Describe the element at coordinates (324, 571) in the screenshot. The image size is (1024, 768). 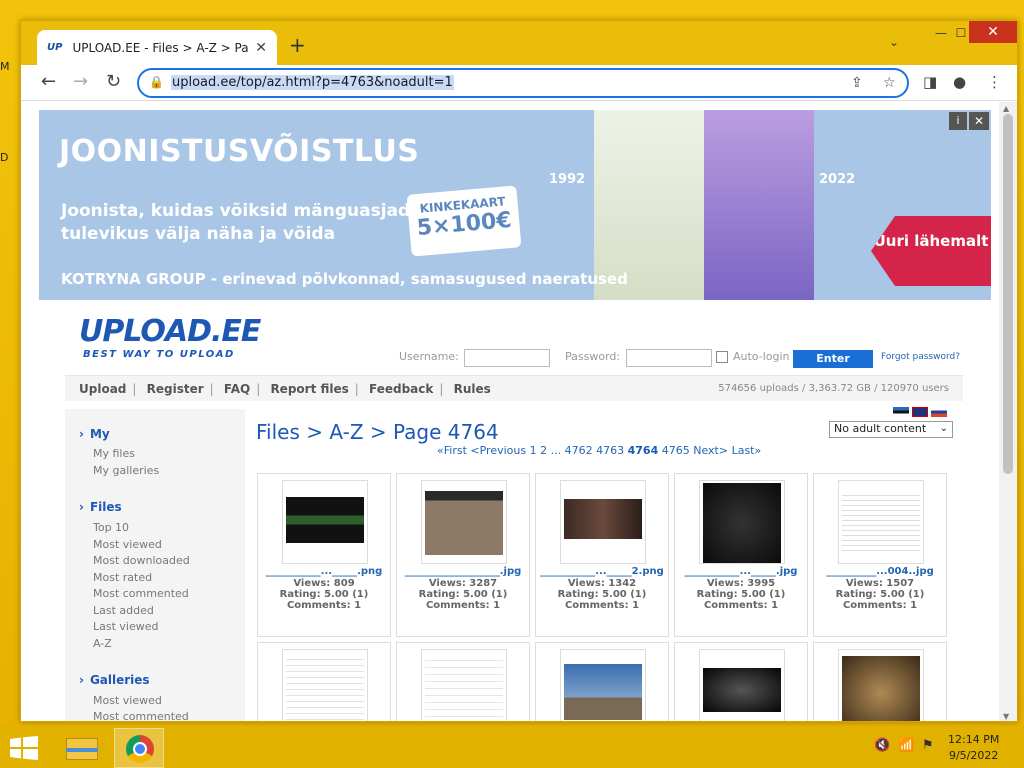
I see `file-name: ___________..._____.png` at that location.